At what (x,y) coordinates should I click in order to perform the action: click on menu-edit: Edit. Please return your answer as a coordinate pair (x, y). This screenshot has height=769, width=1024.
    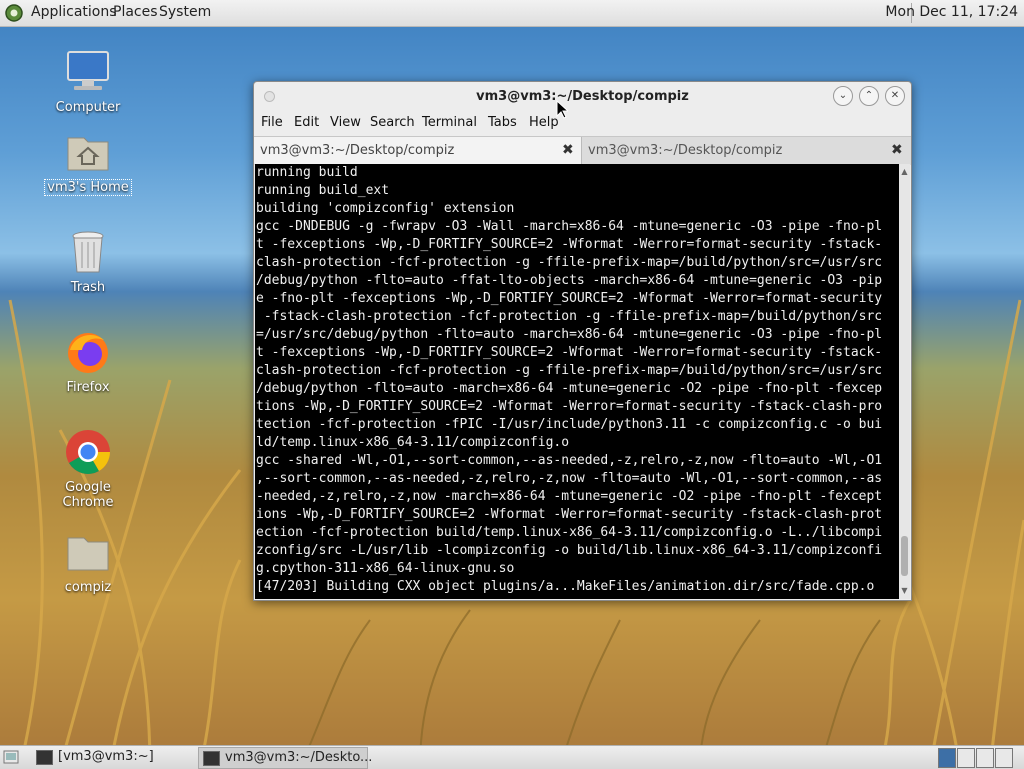
    Looking at the image, I should click on (306, 122).